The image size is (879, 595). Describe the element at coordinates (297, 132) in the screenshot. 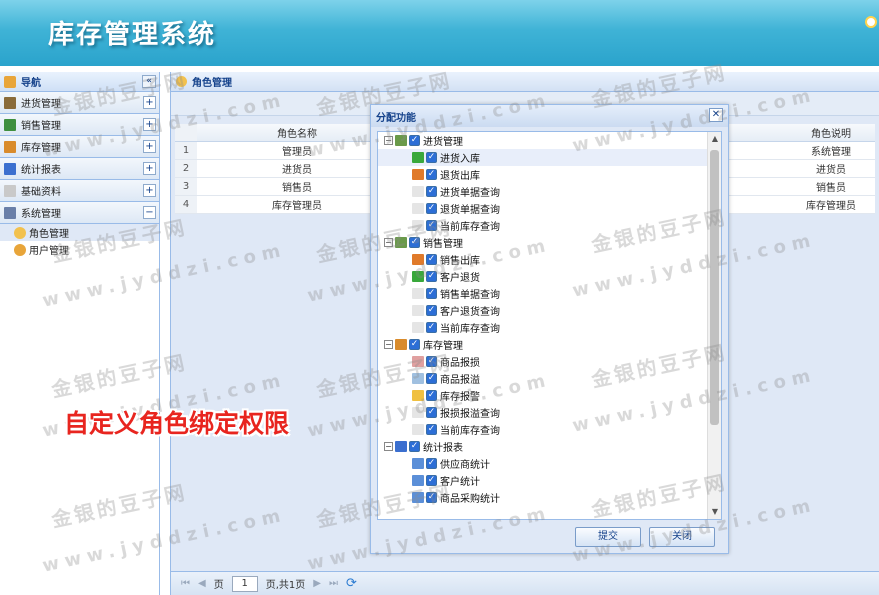

I see `column-header-name: 角色名称` at that location.